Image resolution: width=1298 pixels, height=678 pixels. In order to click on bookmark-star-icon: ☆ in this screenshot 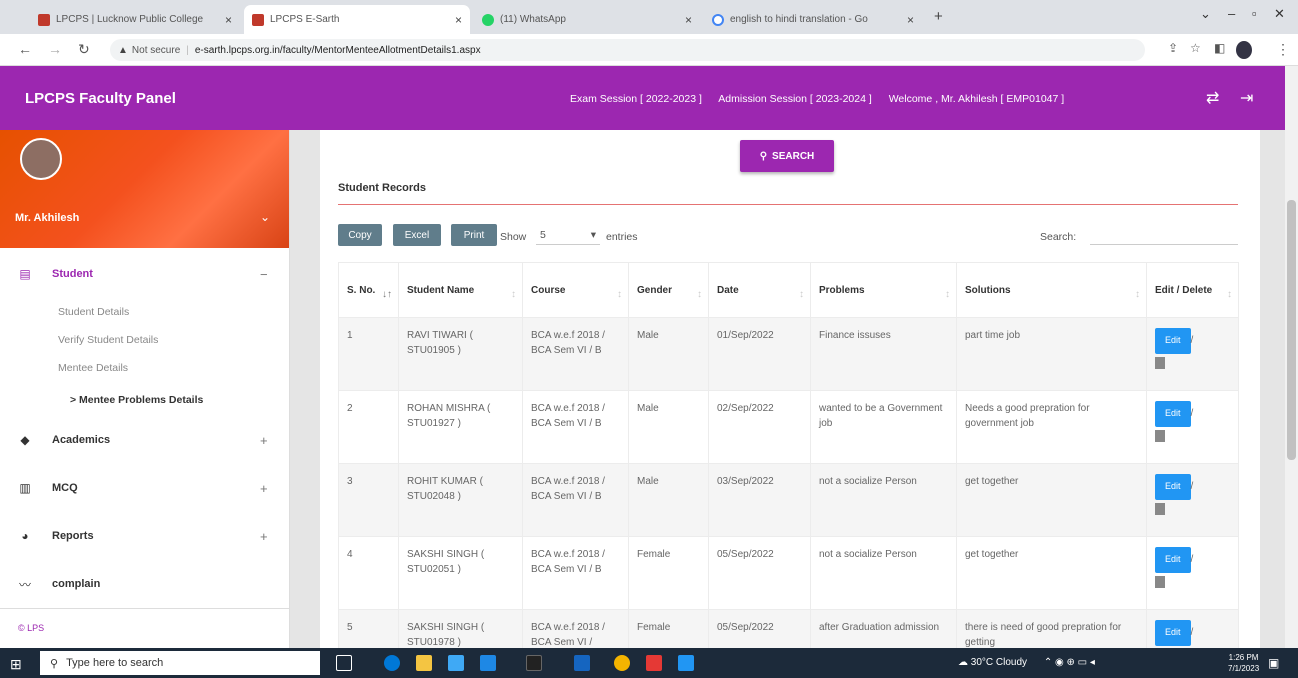, I will do `click(1195, 48)`.